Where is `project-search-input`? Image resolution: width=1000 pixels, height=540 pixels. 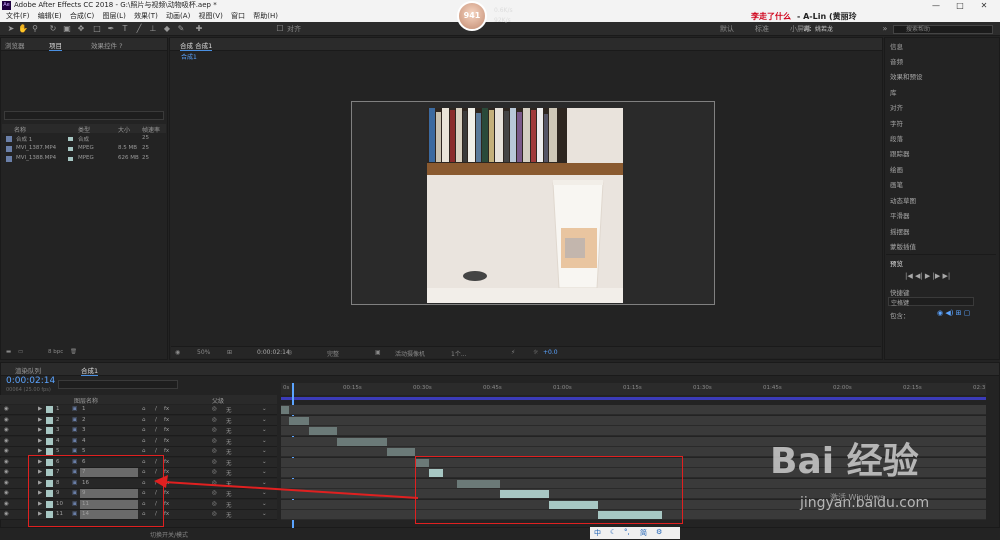
project-search-input is located at coordinates (84, 115).